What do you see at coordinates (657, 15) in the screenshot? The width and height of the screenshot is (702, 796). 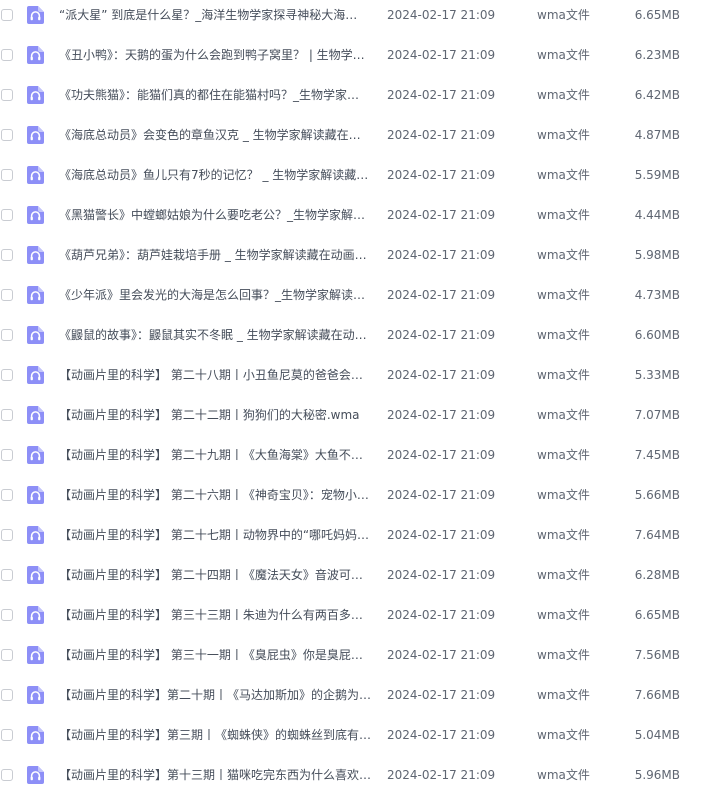 I see `file-size: 6.65MB` at bounding box center [657, 15].